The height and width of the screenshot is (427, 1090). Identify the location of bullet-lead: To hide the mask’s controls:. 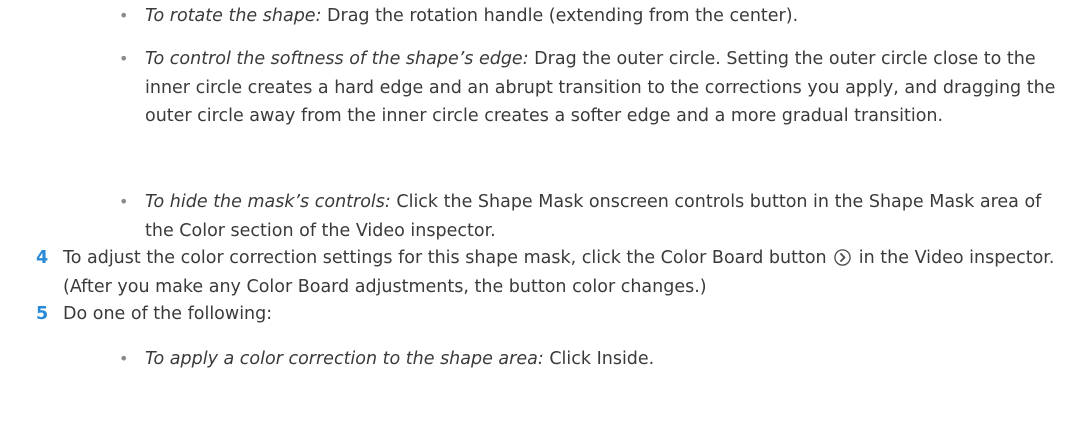
(268, 202).